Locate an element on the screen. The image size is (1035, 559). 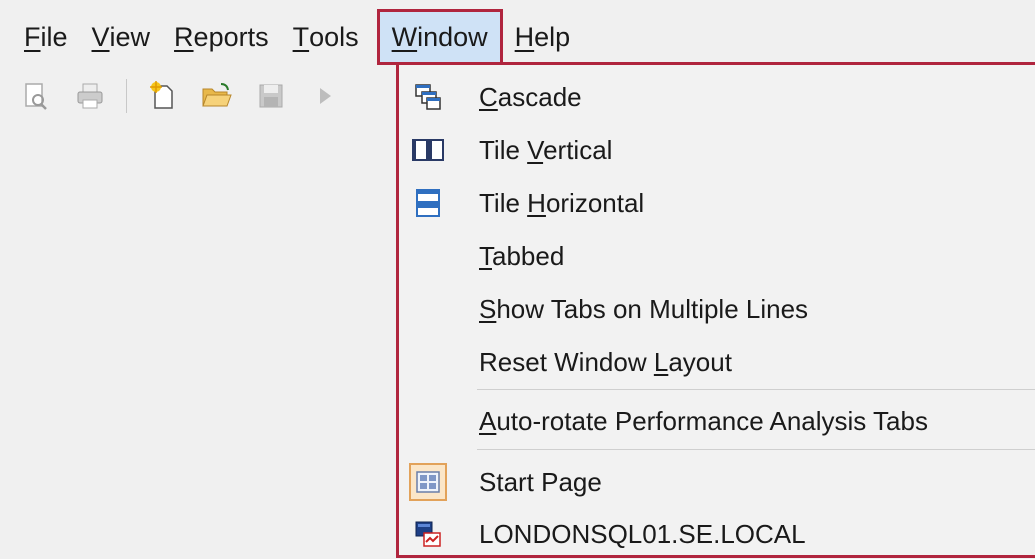
menu-item-server-label: LONDONSQL01.SE.LOCAL is located at coordinates (642, 533).